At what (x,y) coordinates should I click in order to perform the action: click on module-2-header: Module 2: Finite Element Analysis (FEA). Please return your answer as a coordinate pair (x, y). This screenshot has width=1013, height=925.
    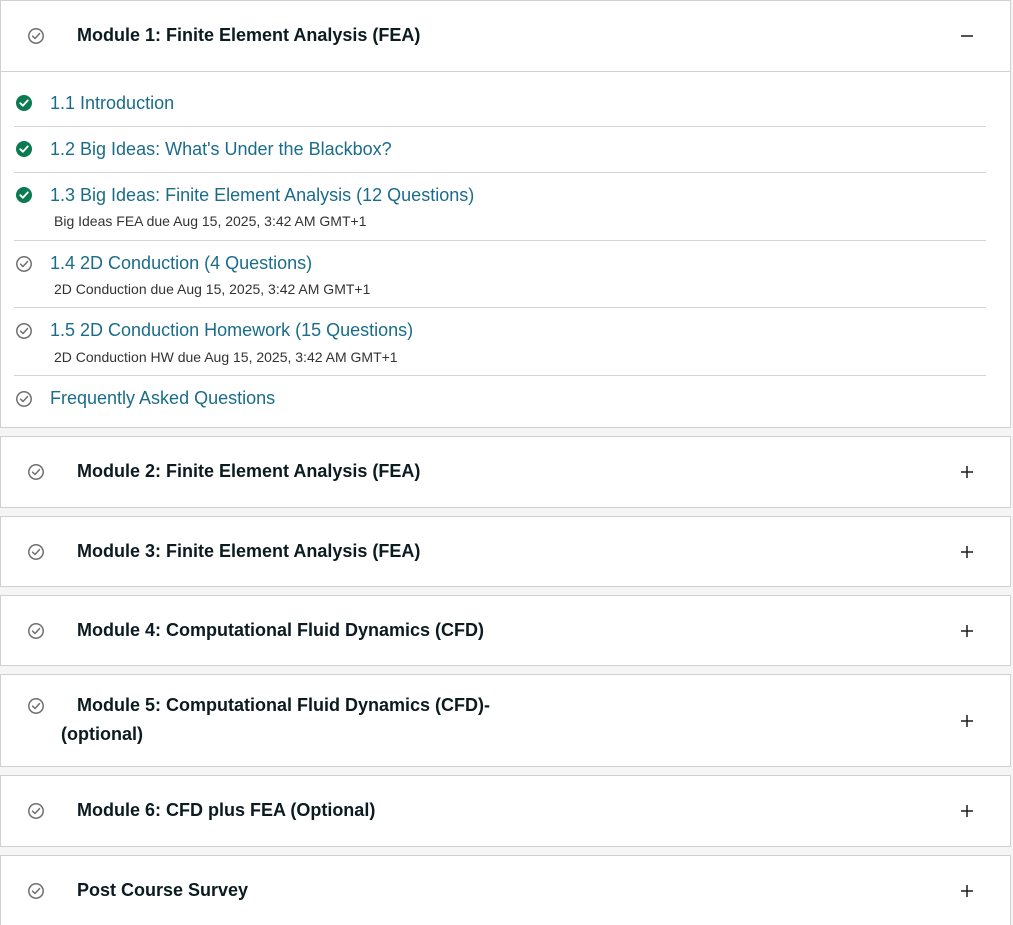
    Looking at the image, I should click on (505, 472).